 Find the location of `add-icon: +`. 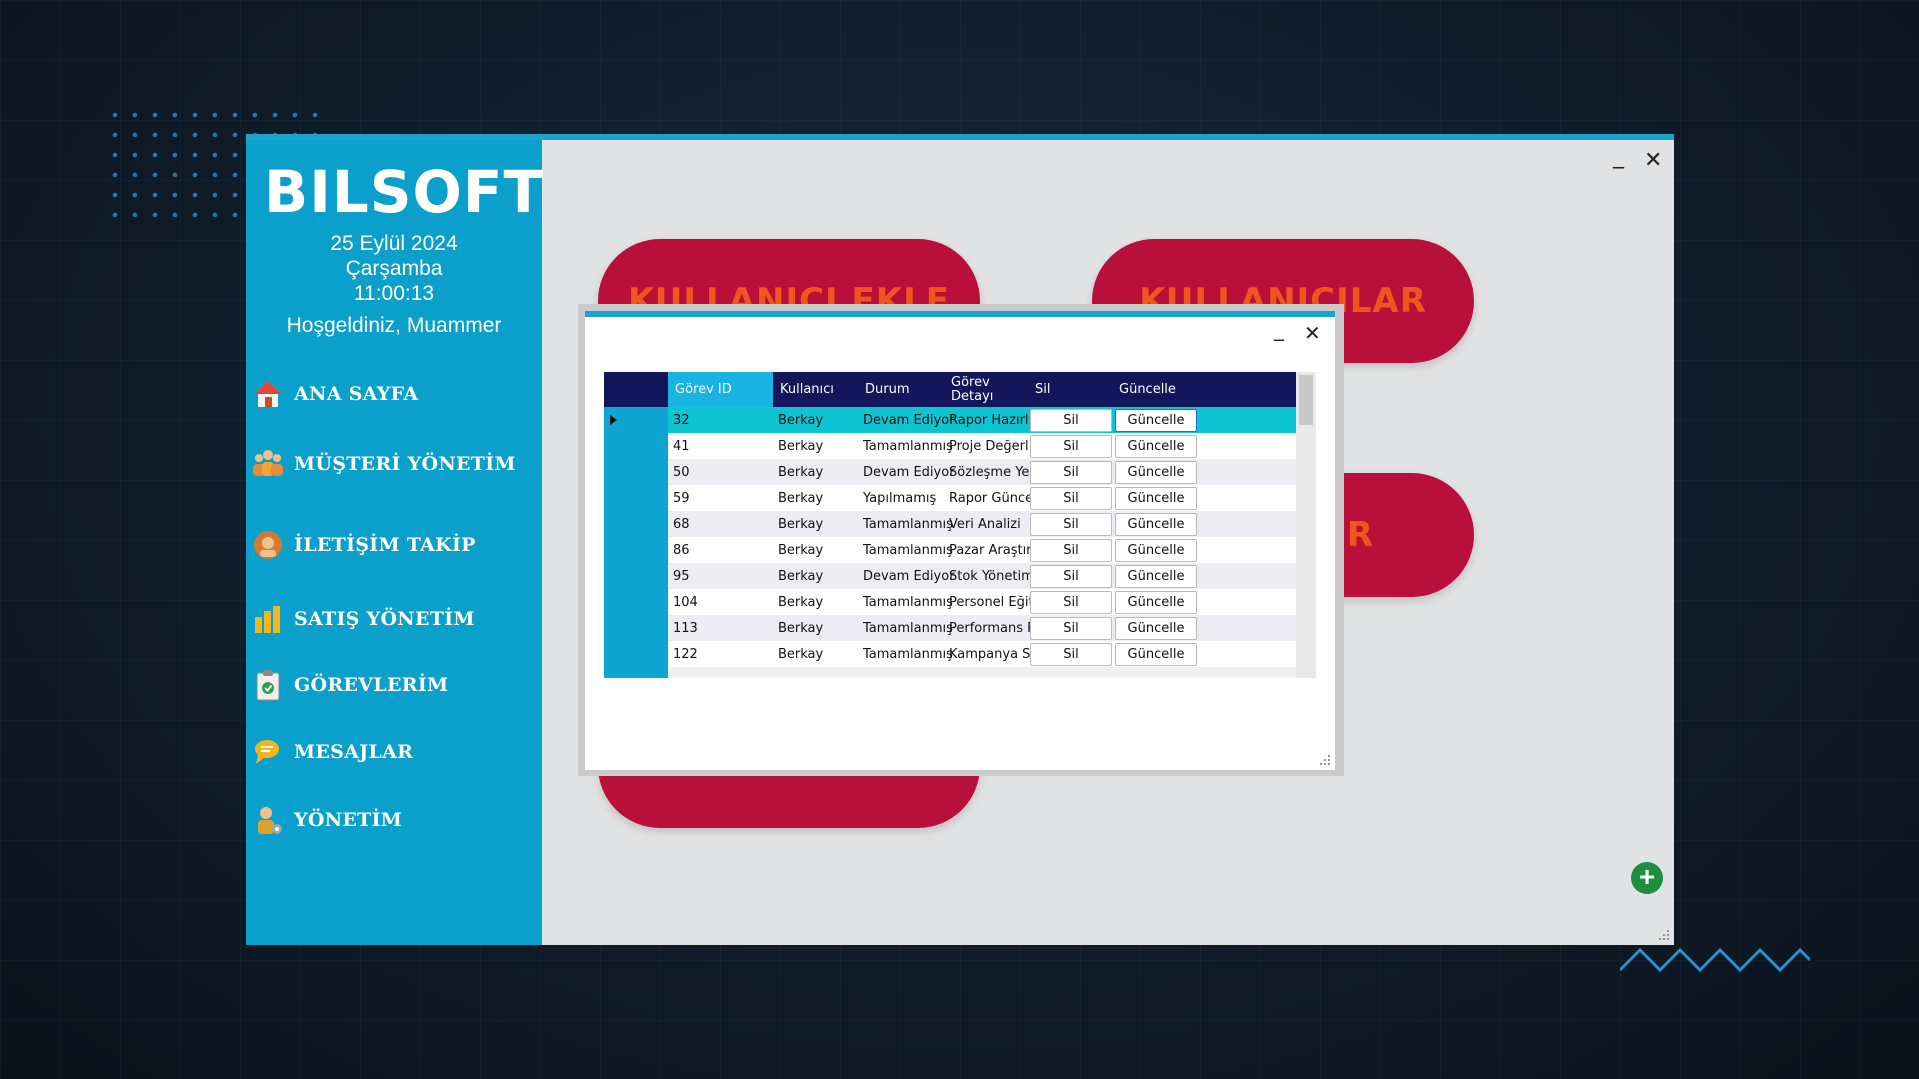

add-icon: + is located at coordinates (1647, 878).